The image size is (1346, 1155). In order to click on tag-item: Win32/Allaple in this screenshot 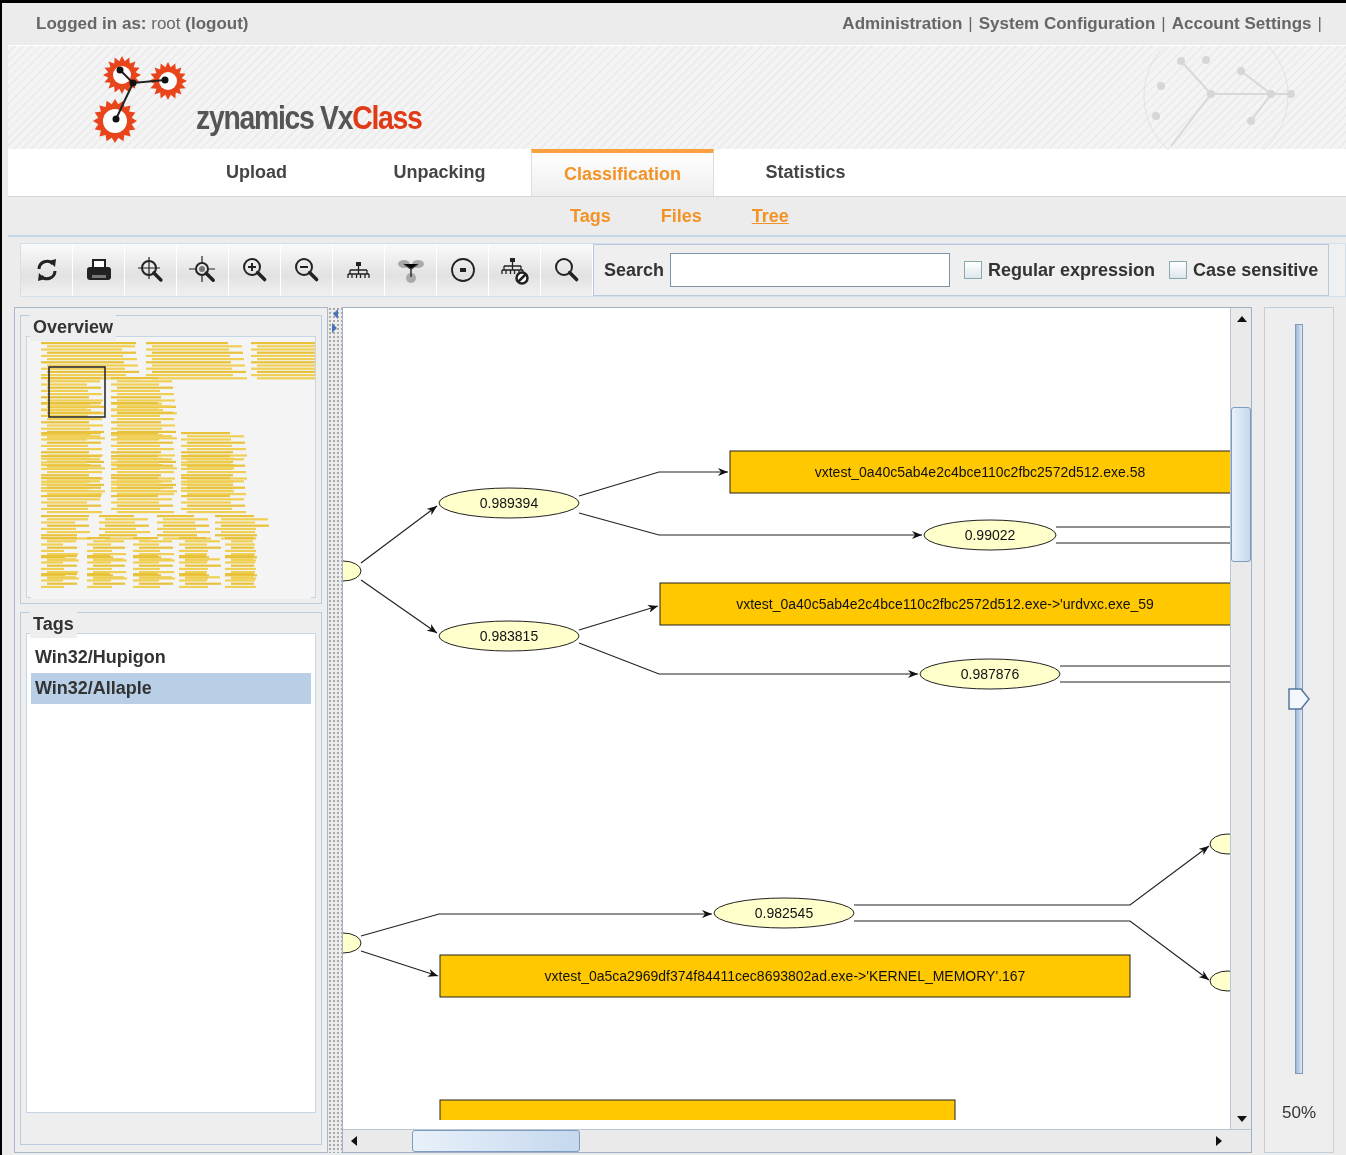, I will do `click(171, 688)`.